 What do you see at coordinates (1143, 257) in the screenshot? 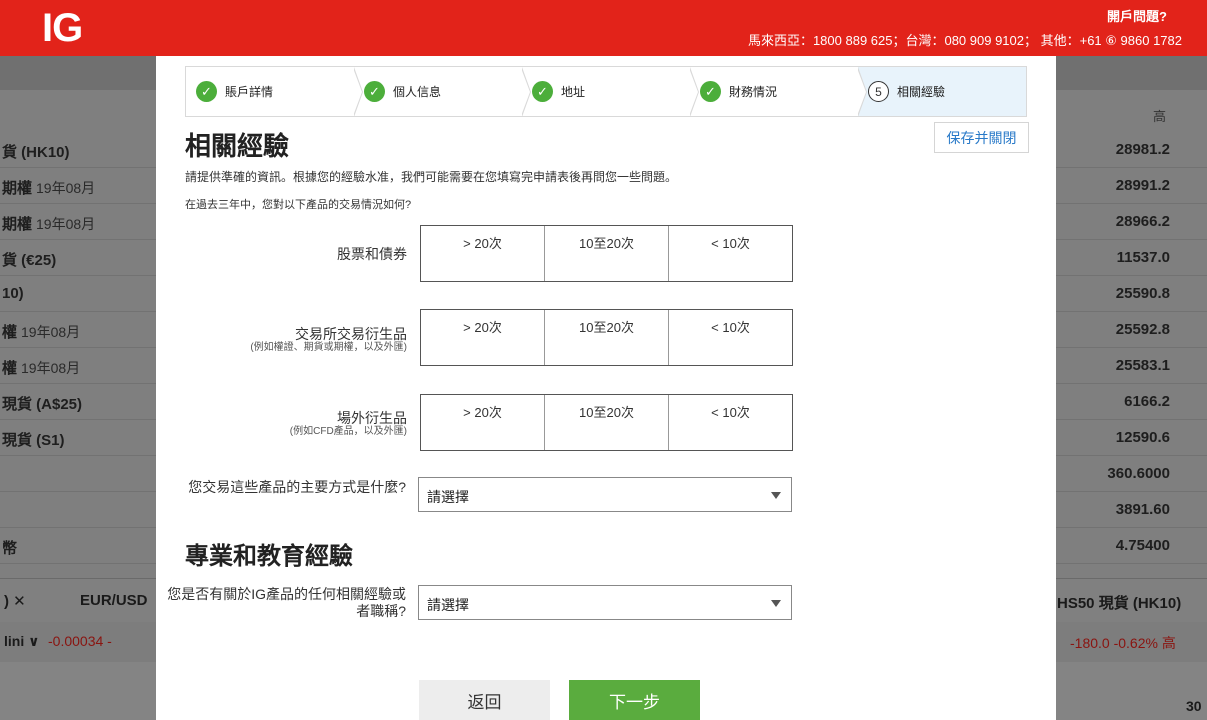
I see `market-high-value: 11537.0` at bounding box center [1143, 257].